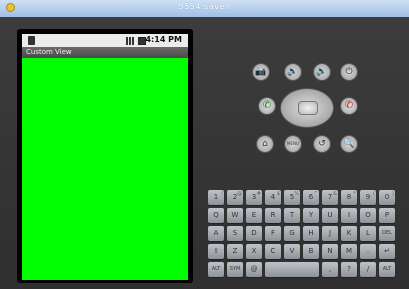  Describe the element at coordinates (273, 251) in the screenshot. I see `key: C` at that location.